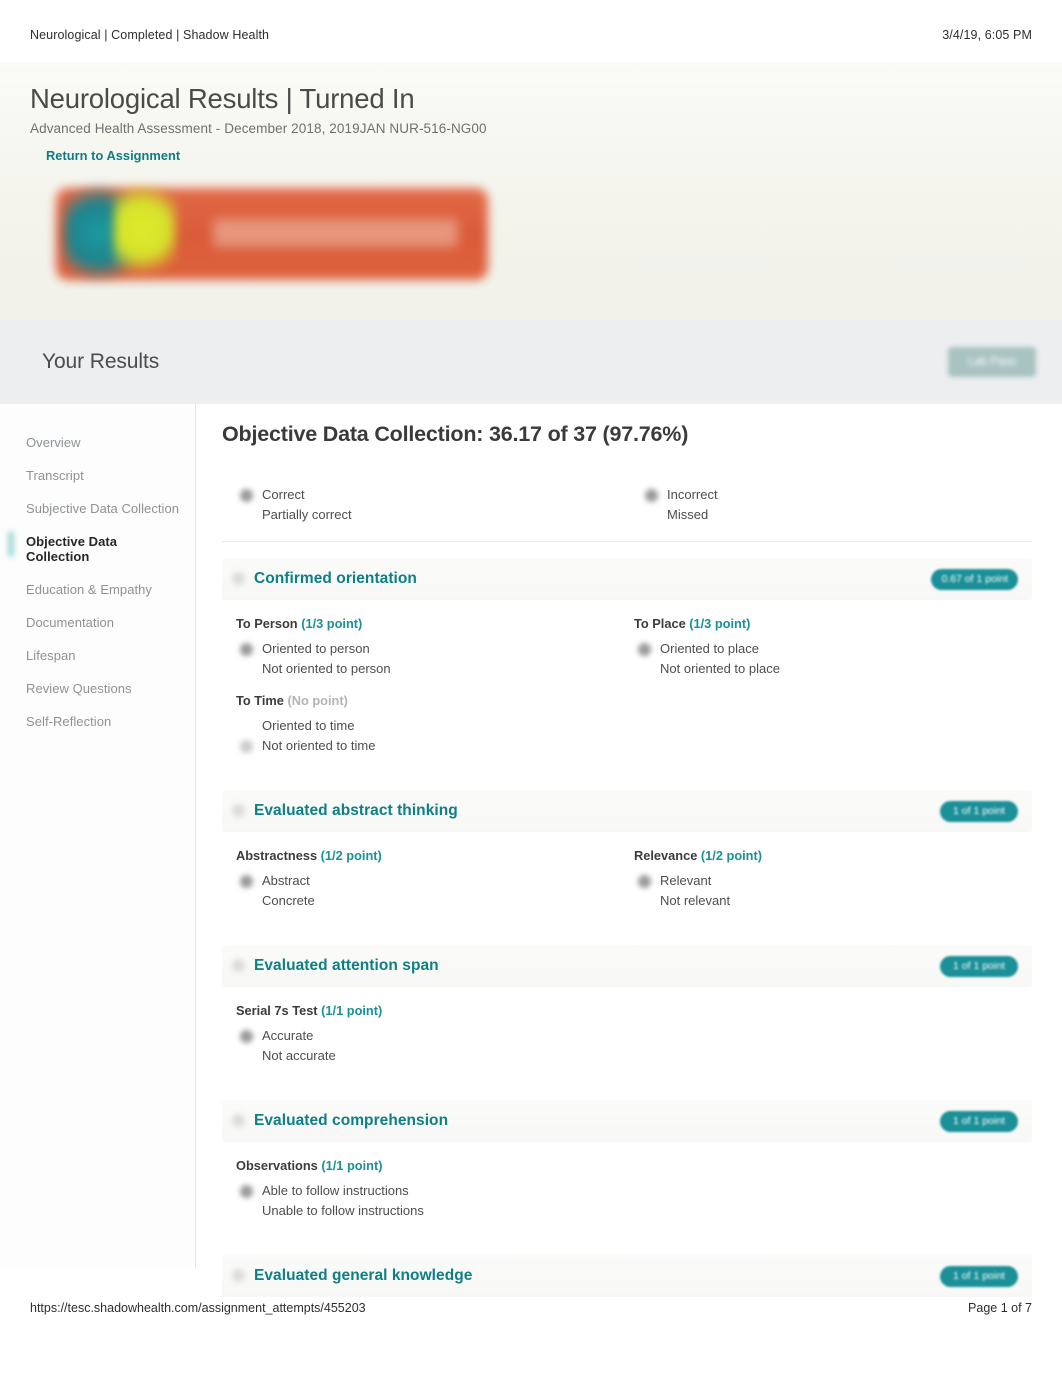 The image size is (1062, 1377). I want to click on subsection-title: Abstractness (1/2 point), so click(427, 855).